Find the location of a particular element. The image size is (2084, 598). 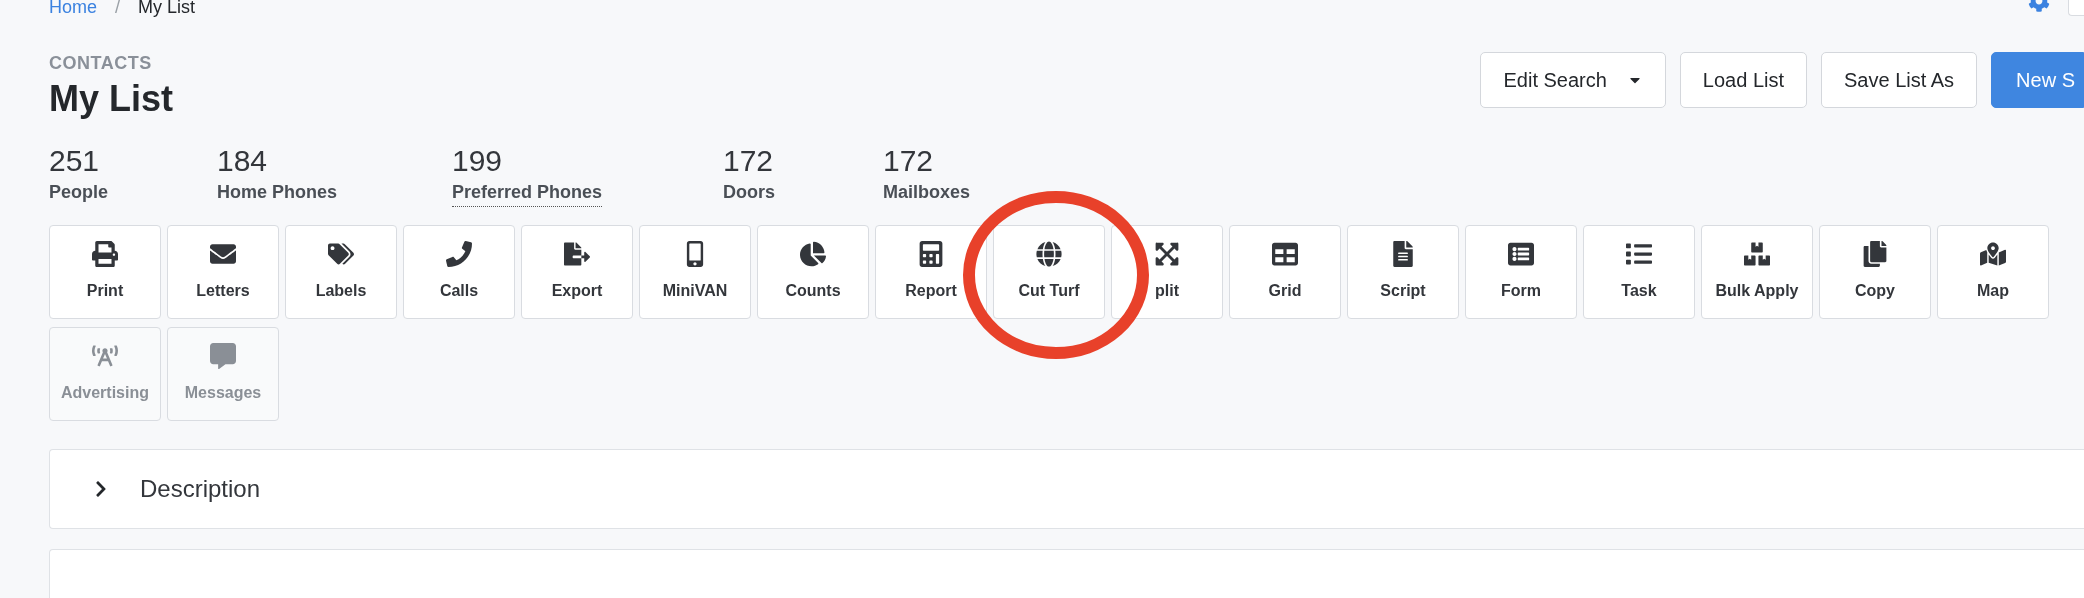

dropdown-button: Edit Search is located at coordinates (1573, 80).